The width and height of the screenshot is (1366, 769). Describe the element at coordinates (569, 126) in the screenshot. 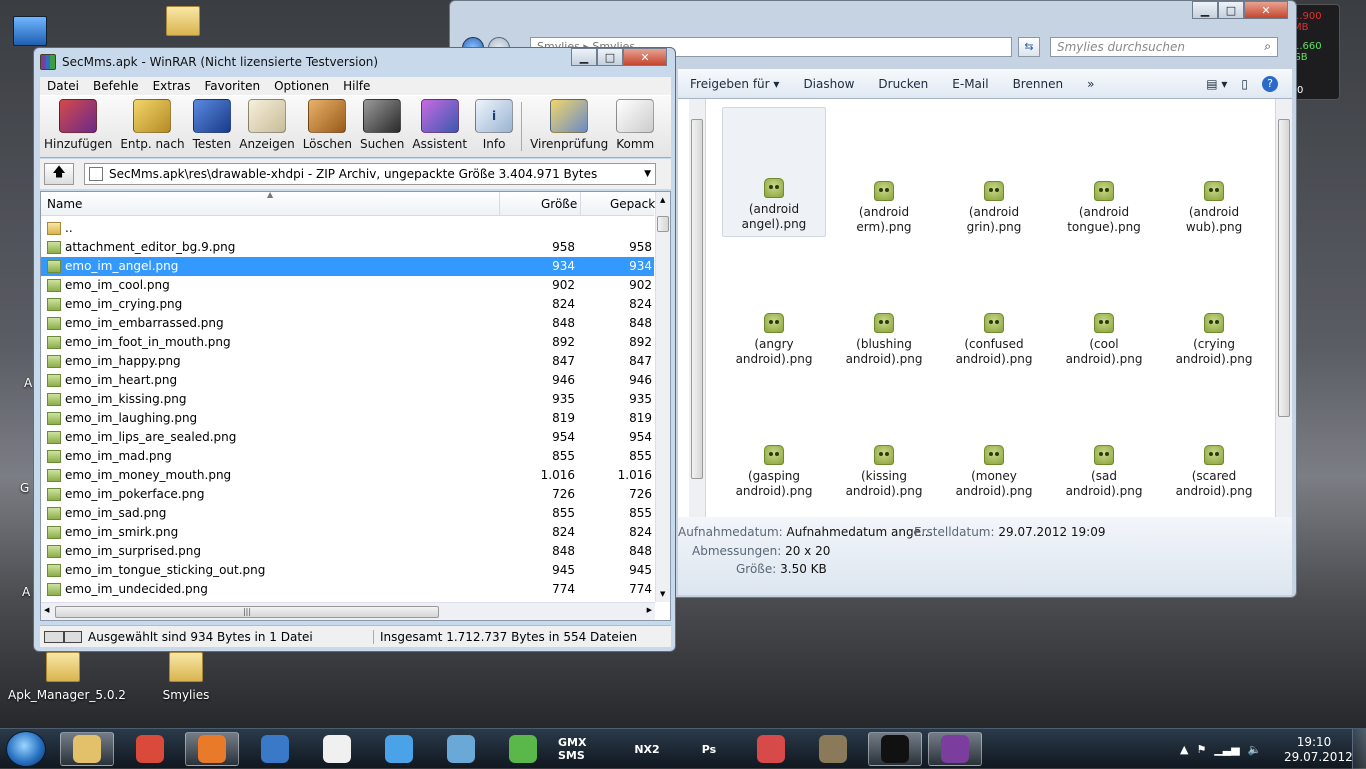

I see `virus-scan-button: Virenprüfung` at that location.